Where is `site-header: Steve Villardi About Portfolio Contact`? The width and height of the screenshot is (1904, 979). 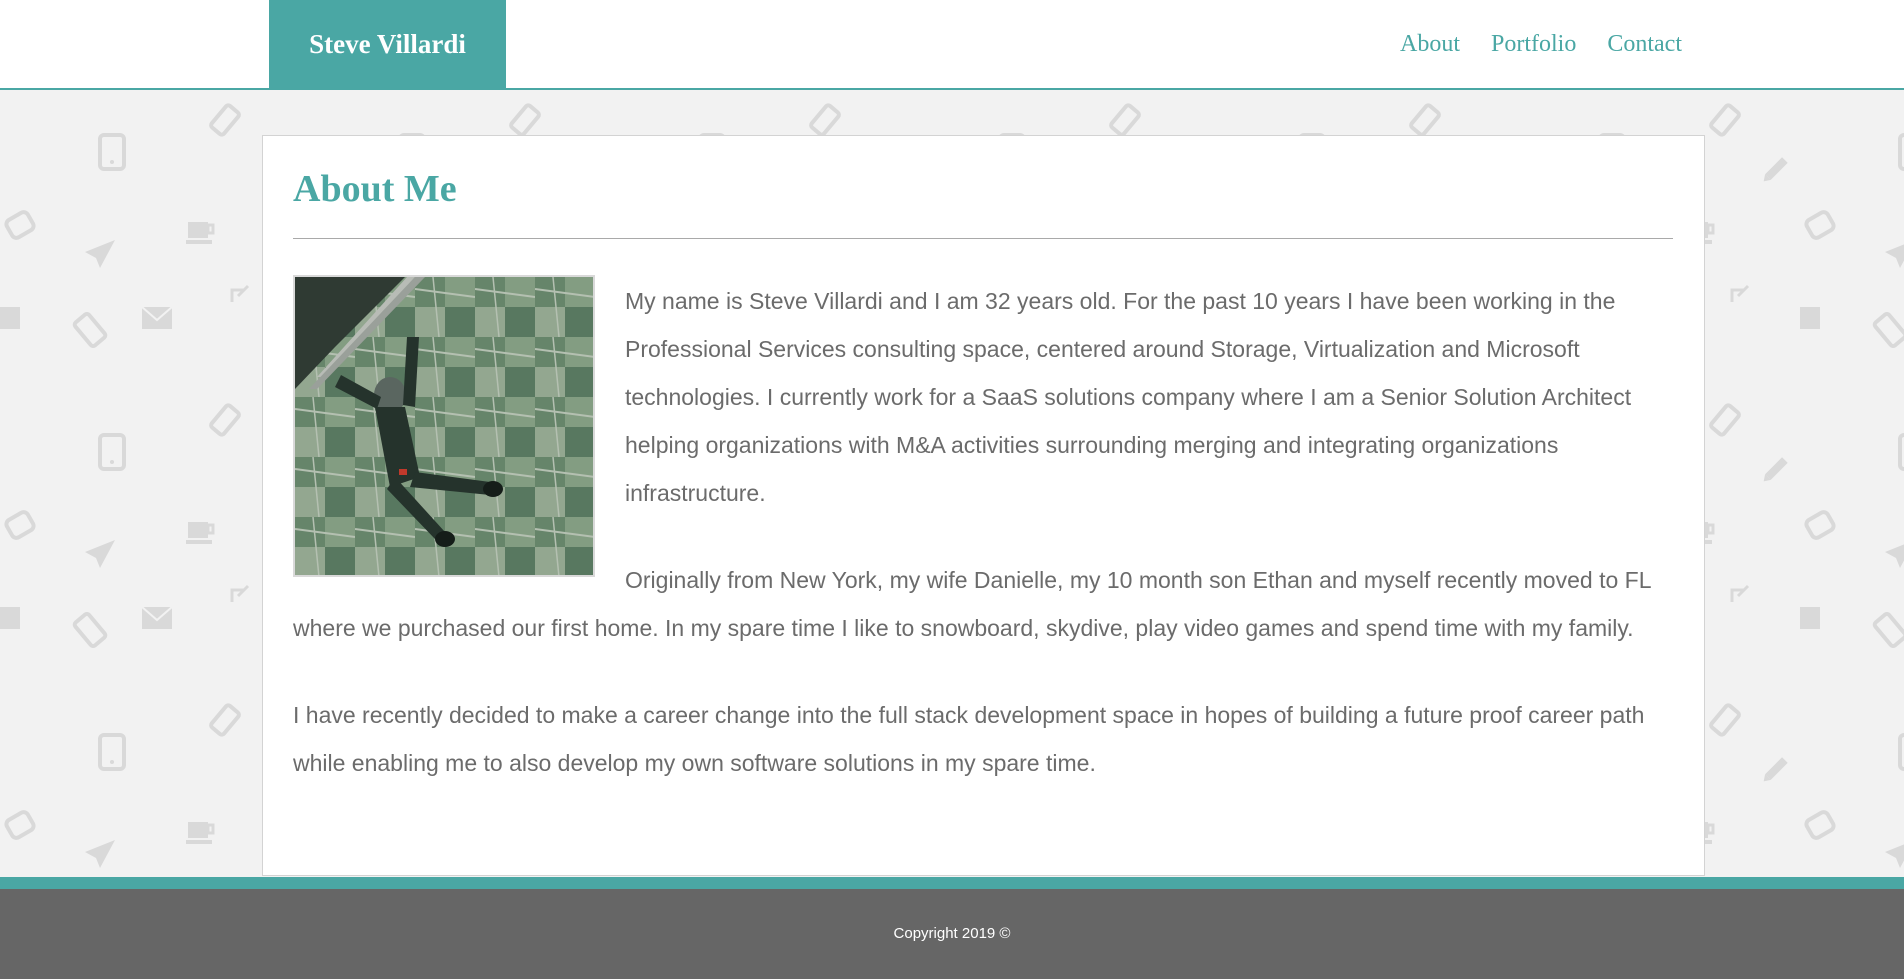 site-header: Steve Villardi About Portfolio Contact is located at coordinates (952, 45).